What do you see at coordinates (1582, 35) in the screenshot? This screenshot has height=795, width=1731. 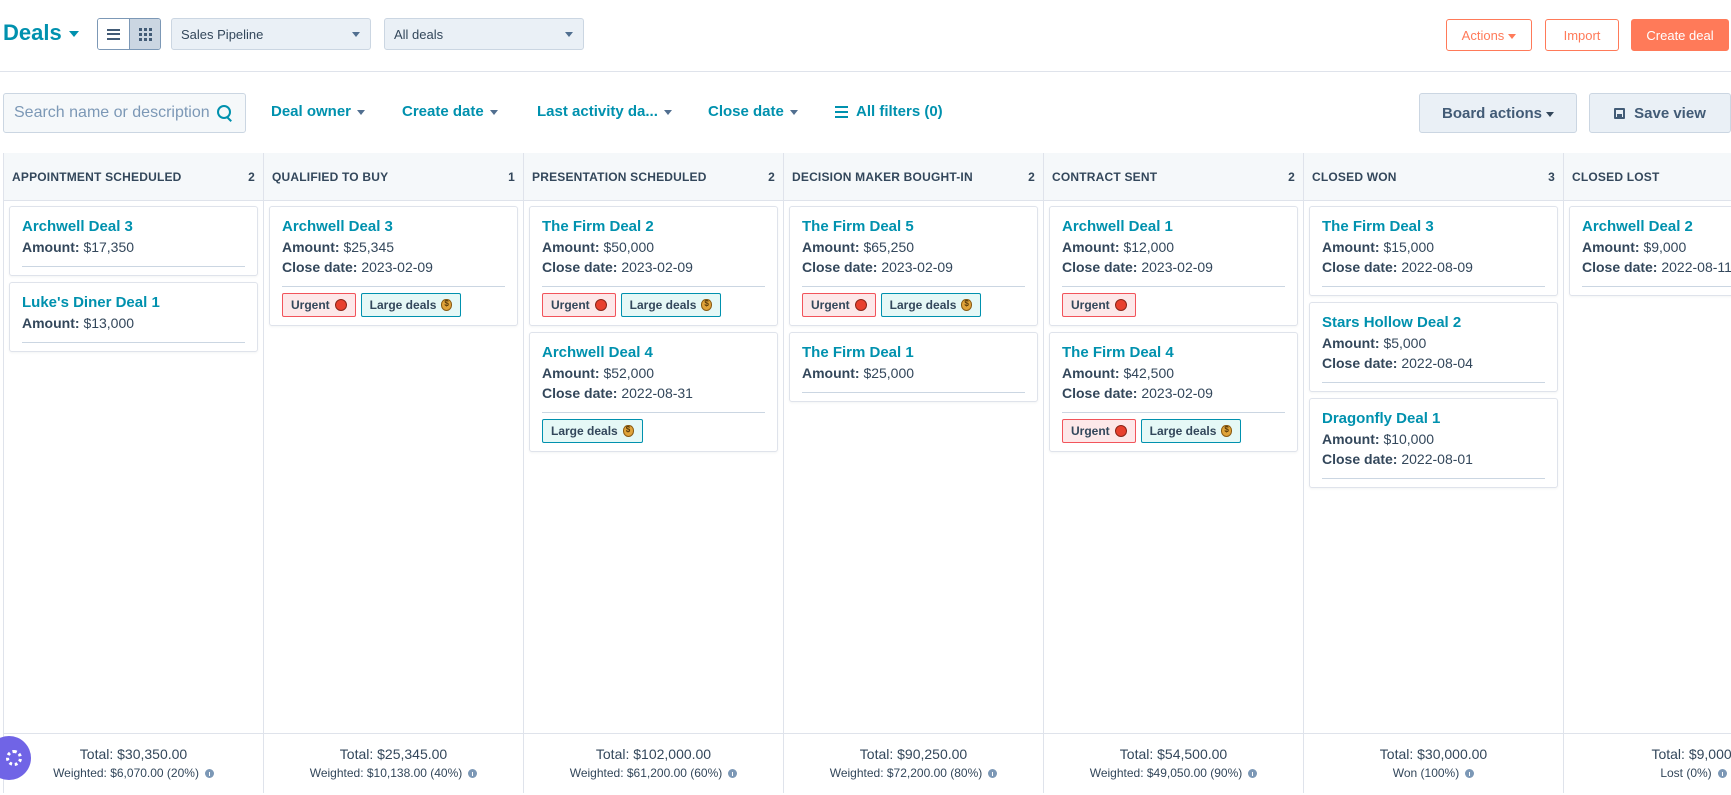 I see `import-button: Import` at bounding box center [1582, 35].